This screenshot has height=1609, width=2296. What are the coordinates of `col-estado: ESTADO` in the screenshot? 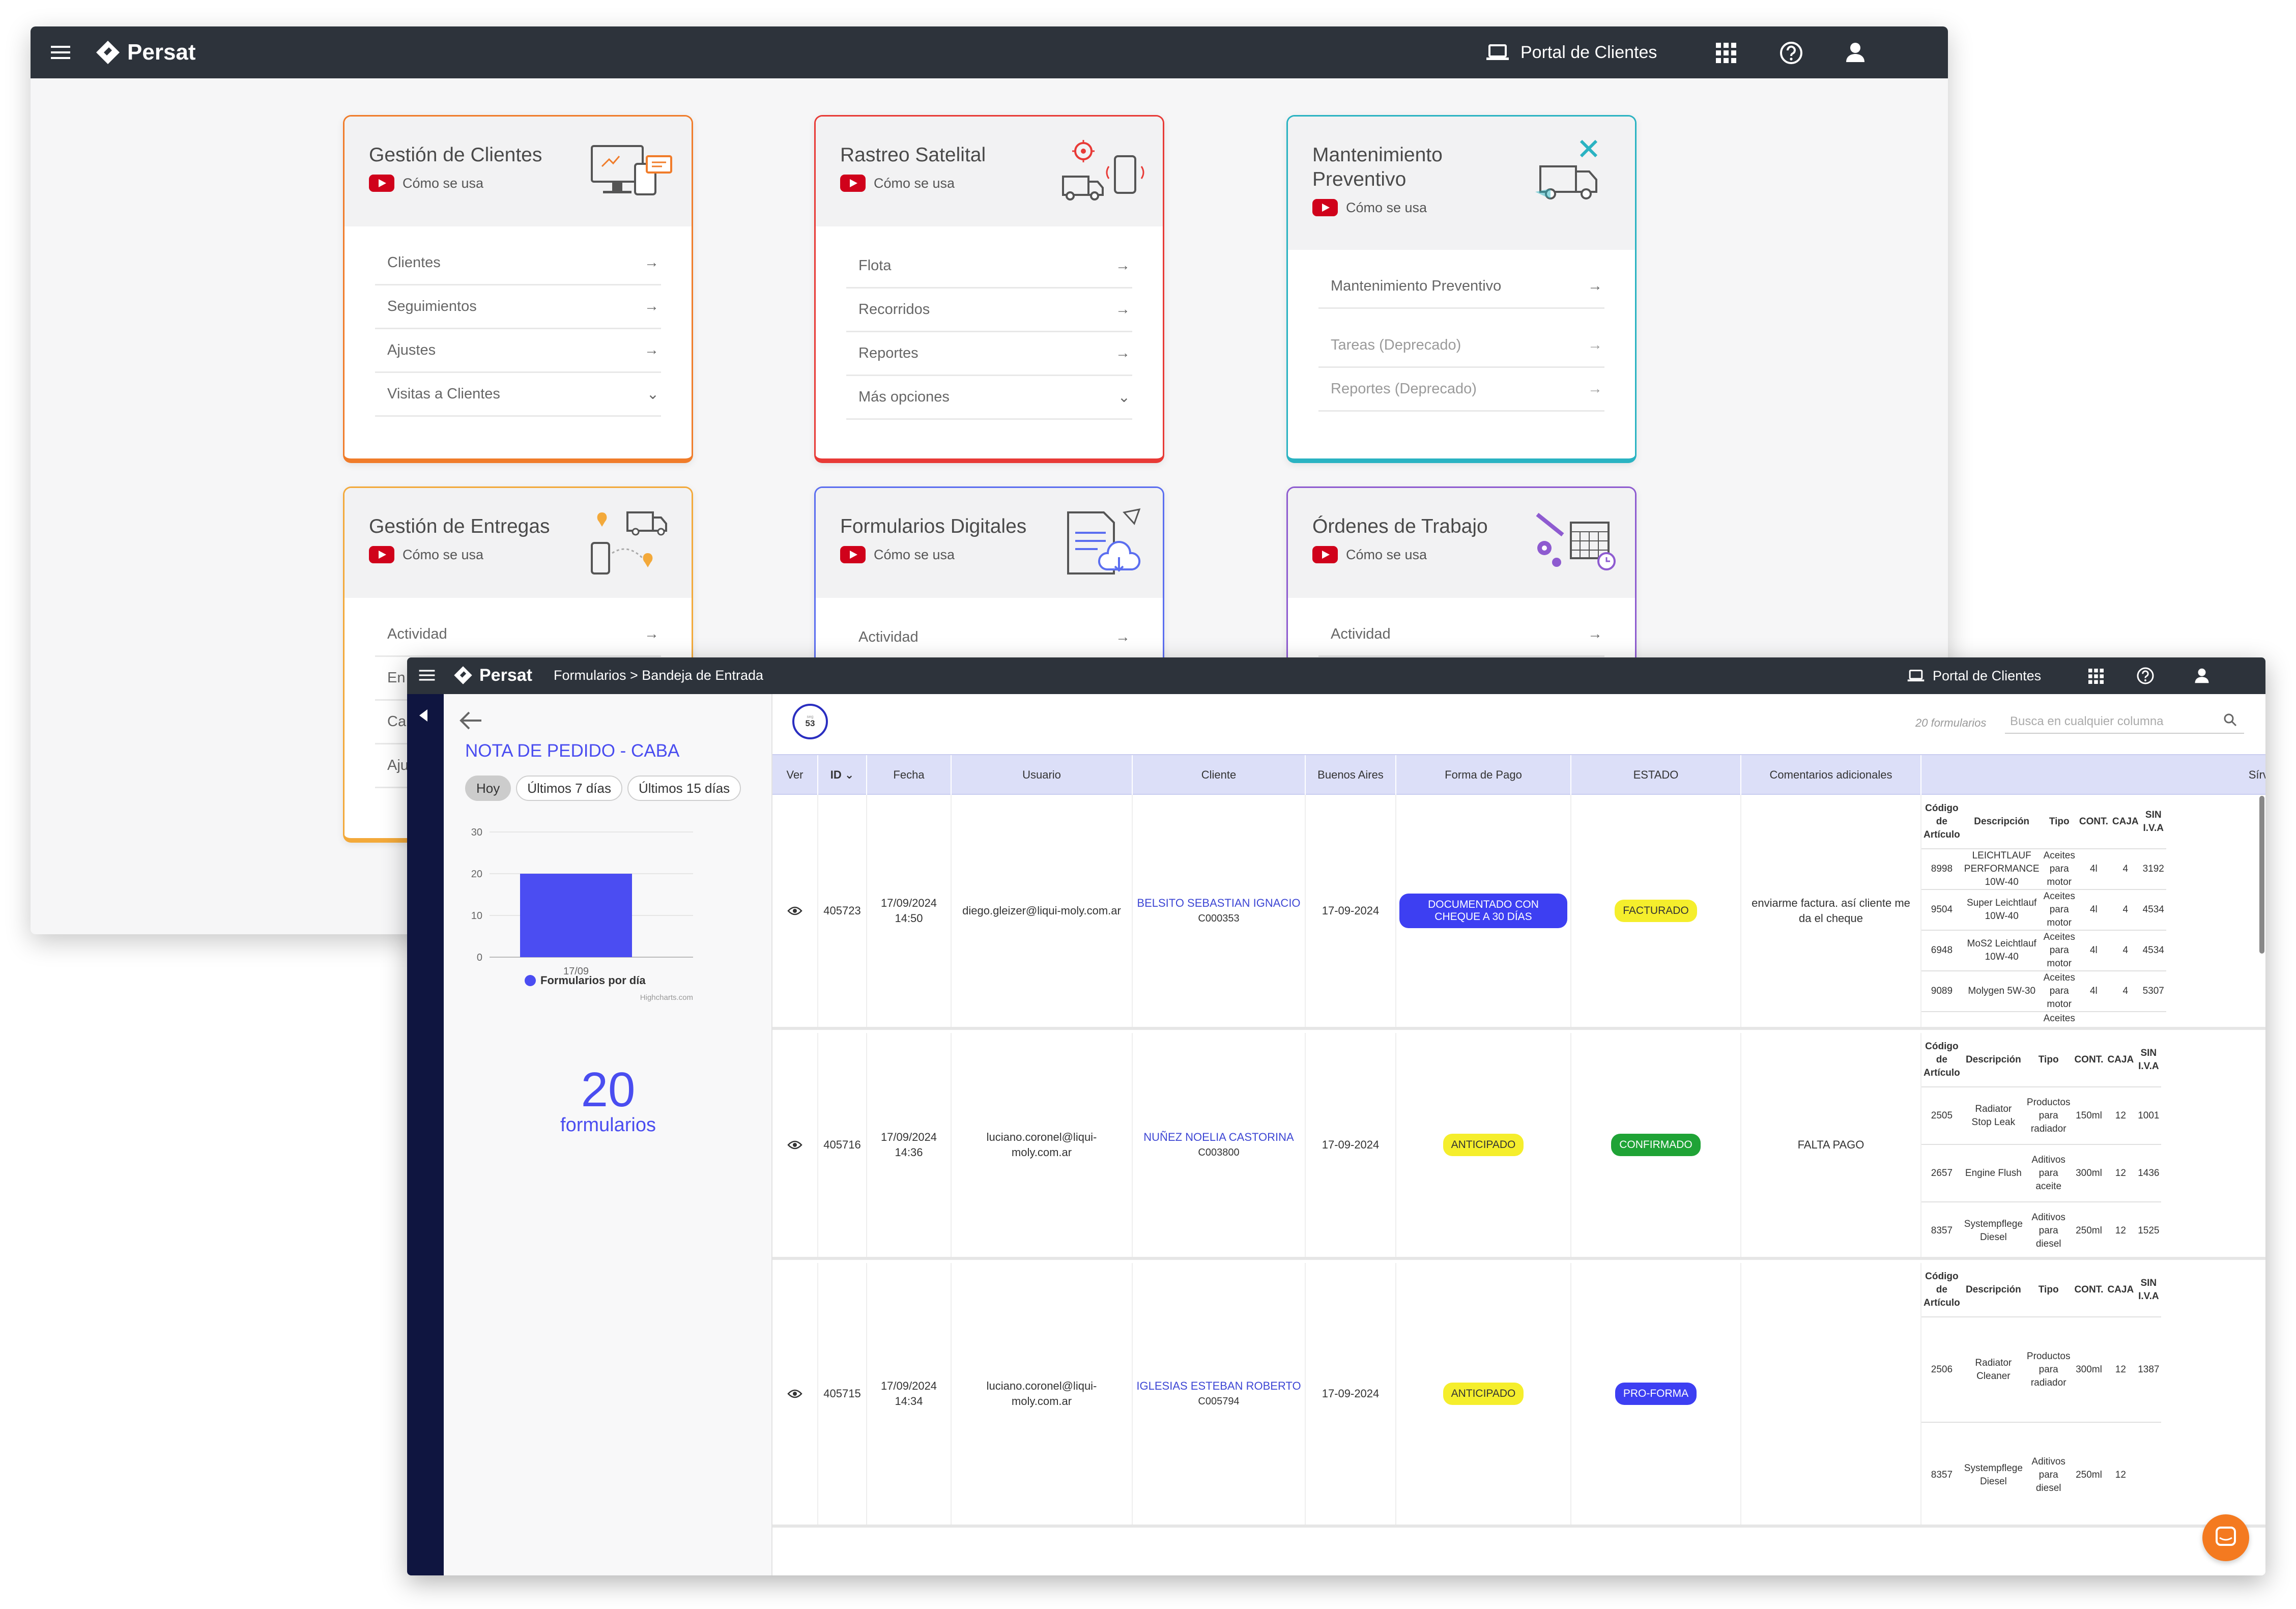 It's located at (1656, 775).